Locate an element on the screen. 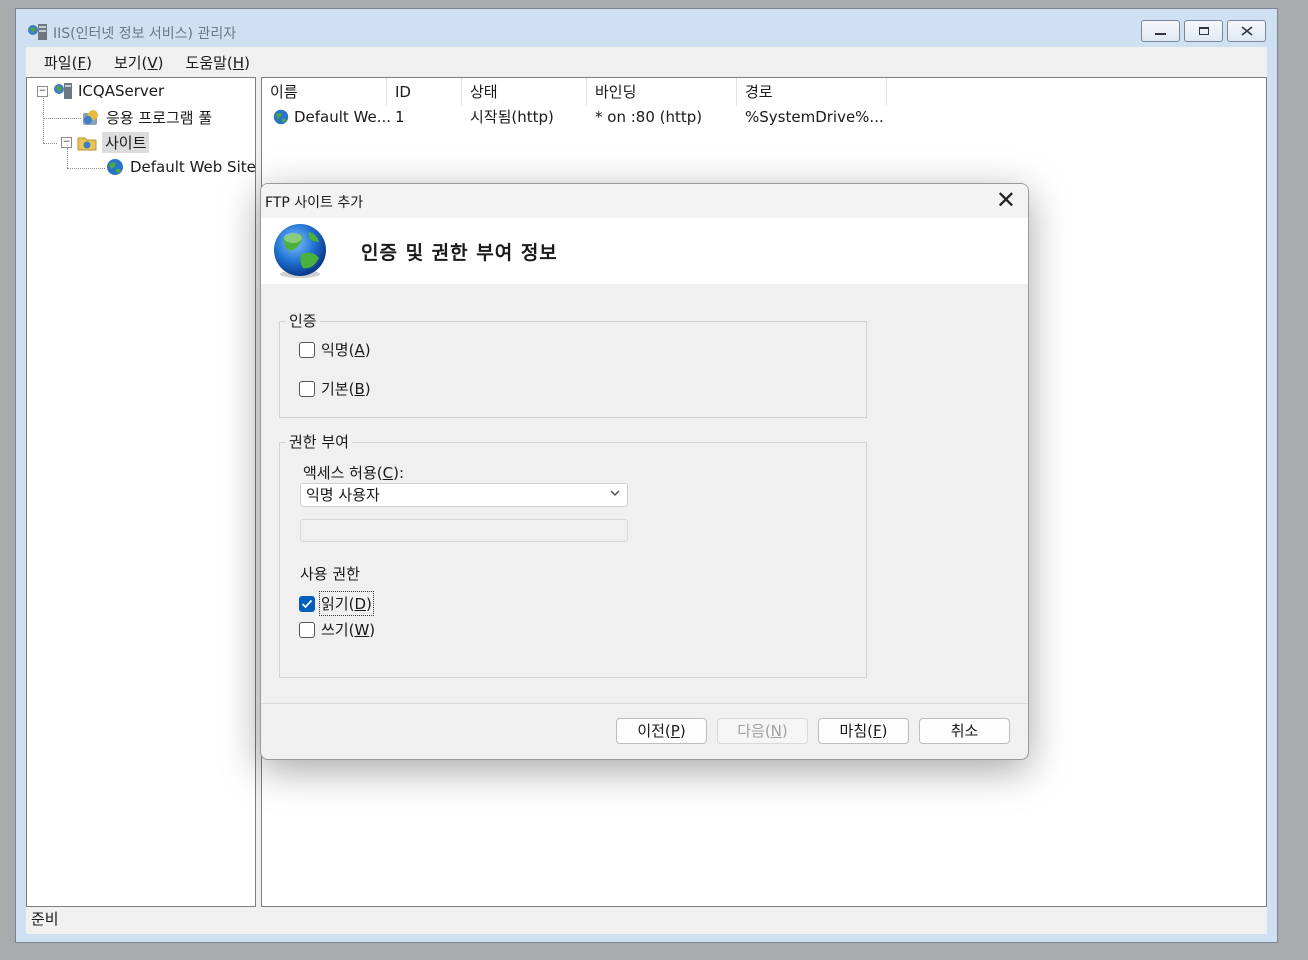 The height and width of the screenshot is (960, 1308). access-label: 액세스 허용(C): is located at coordinates (354, 473).